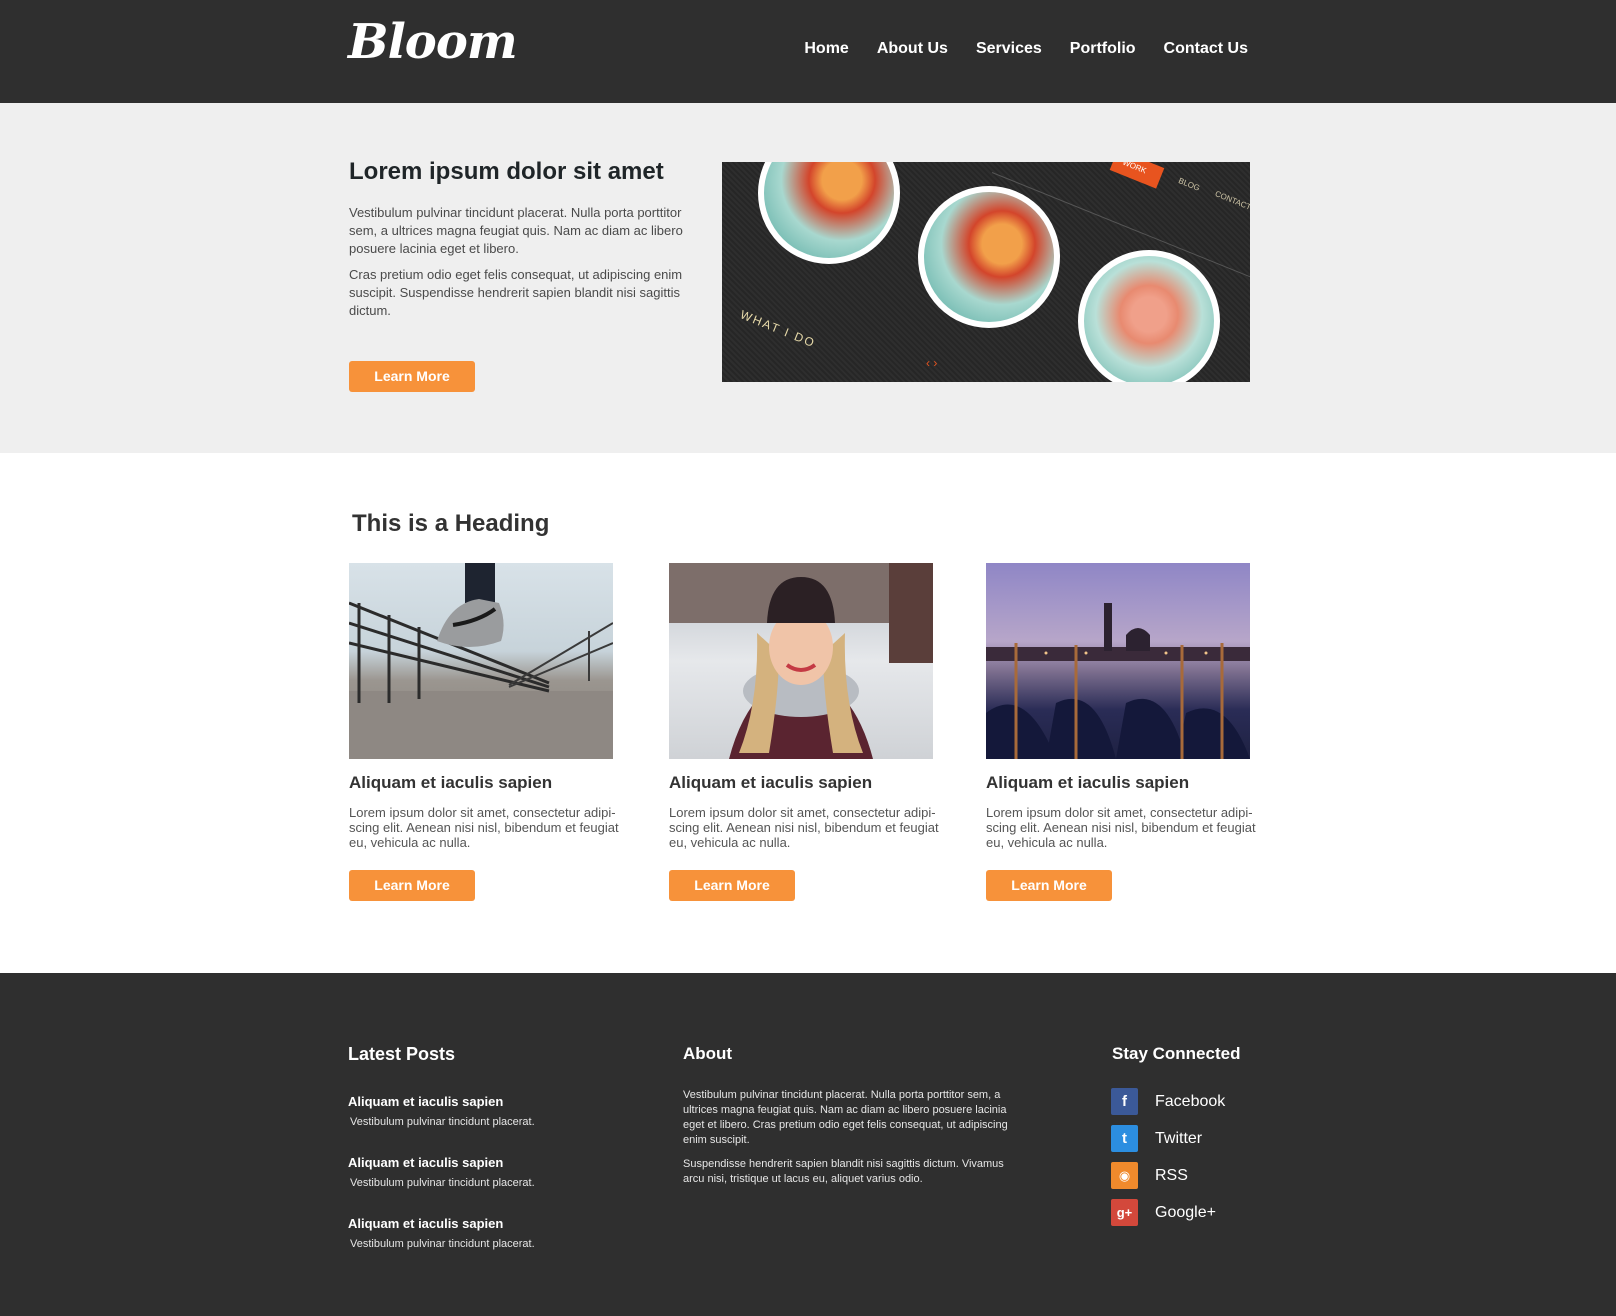 This screenshot has height=1316, width=1616. Describe the element at coordinates (506, 171) in the screenshot. I see `hero-title: Lorem ipsum dolor sit amet` at that location.